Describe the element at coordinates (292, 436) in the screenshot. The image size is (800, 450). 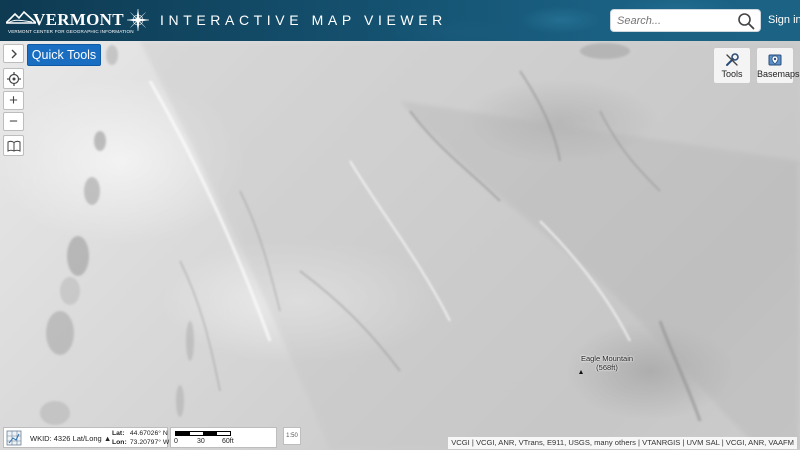
I see `scale-toggle-button: 1:50` at that location.